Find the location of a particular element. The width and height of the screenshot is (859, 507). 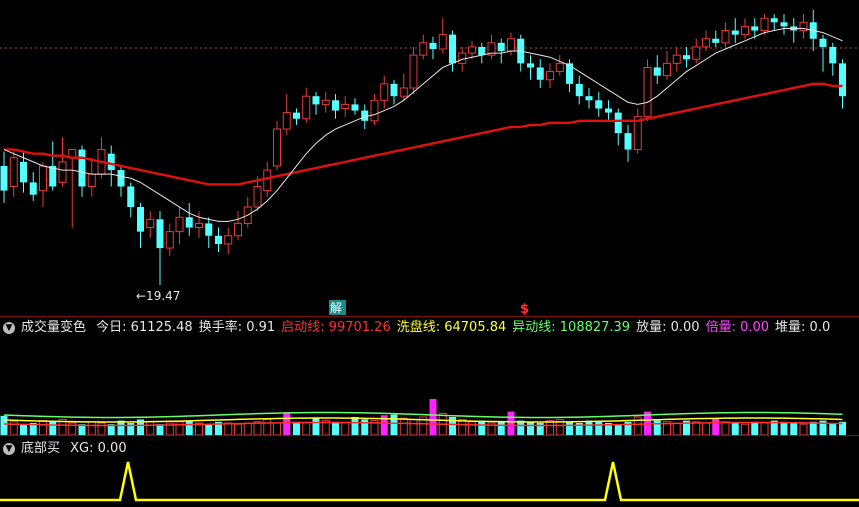

bottom-panel-header: ▼ 底部买 XG: 0.00 is located at coordinates (429, 449).